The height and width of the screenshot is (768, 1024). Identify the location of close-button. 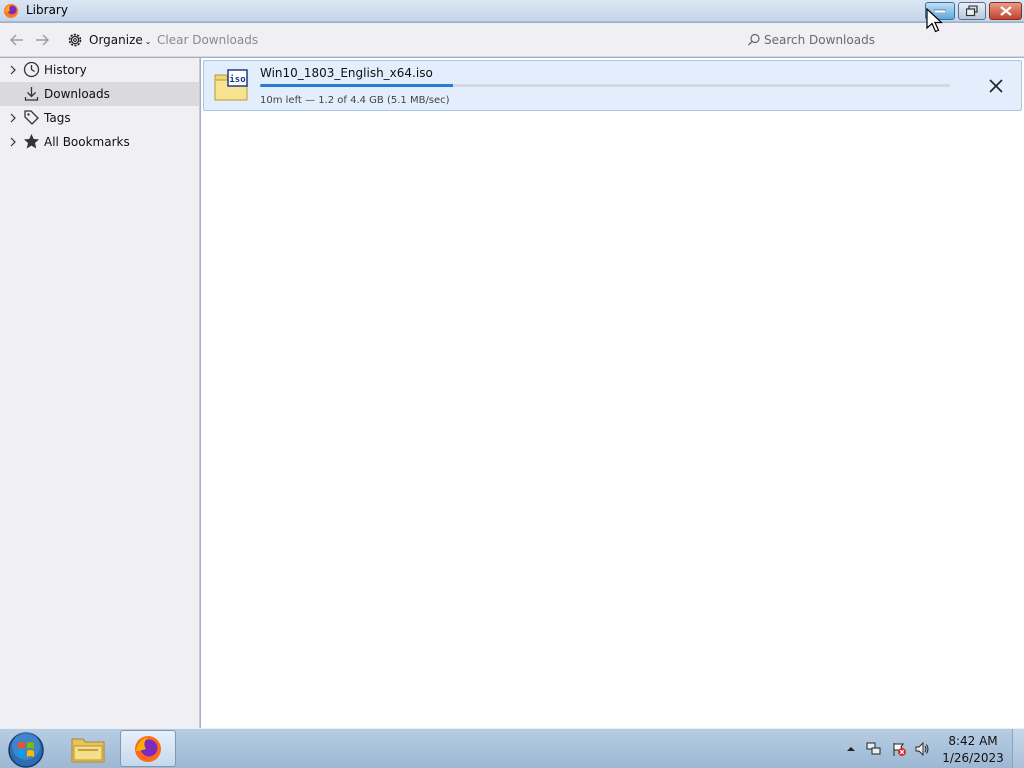
(1005, 11).